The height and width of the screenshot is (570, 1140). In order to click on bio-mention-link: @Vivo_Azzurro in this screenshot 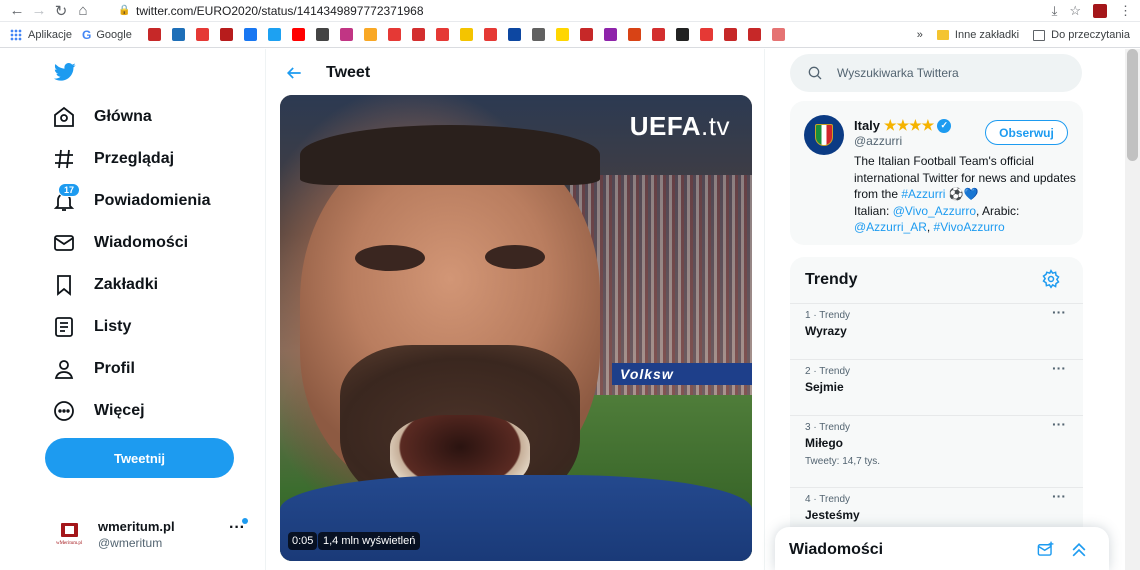, I will do `click(934, 211)`.